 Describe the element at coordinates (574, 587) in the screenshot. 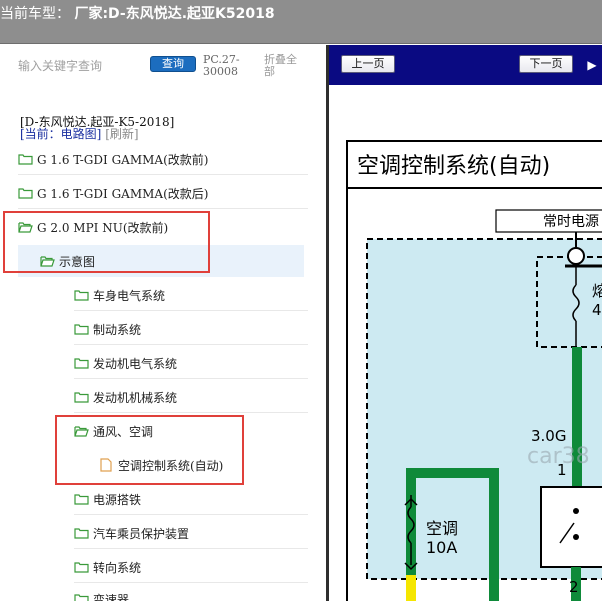

I see `pin-2-label: 2` at that location.